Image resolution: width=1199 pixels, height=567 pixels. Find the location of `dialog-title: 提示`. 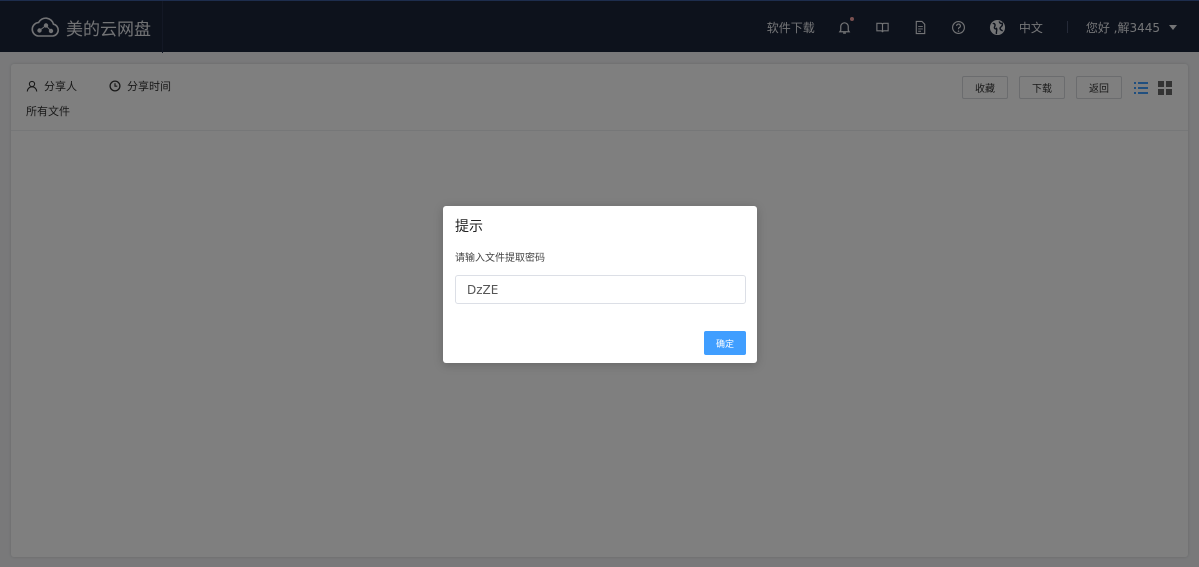

dialog-title: 提示 is located at coordinates (469, 227).